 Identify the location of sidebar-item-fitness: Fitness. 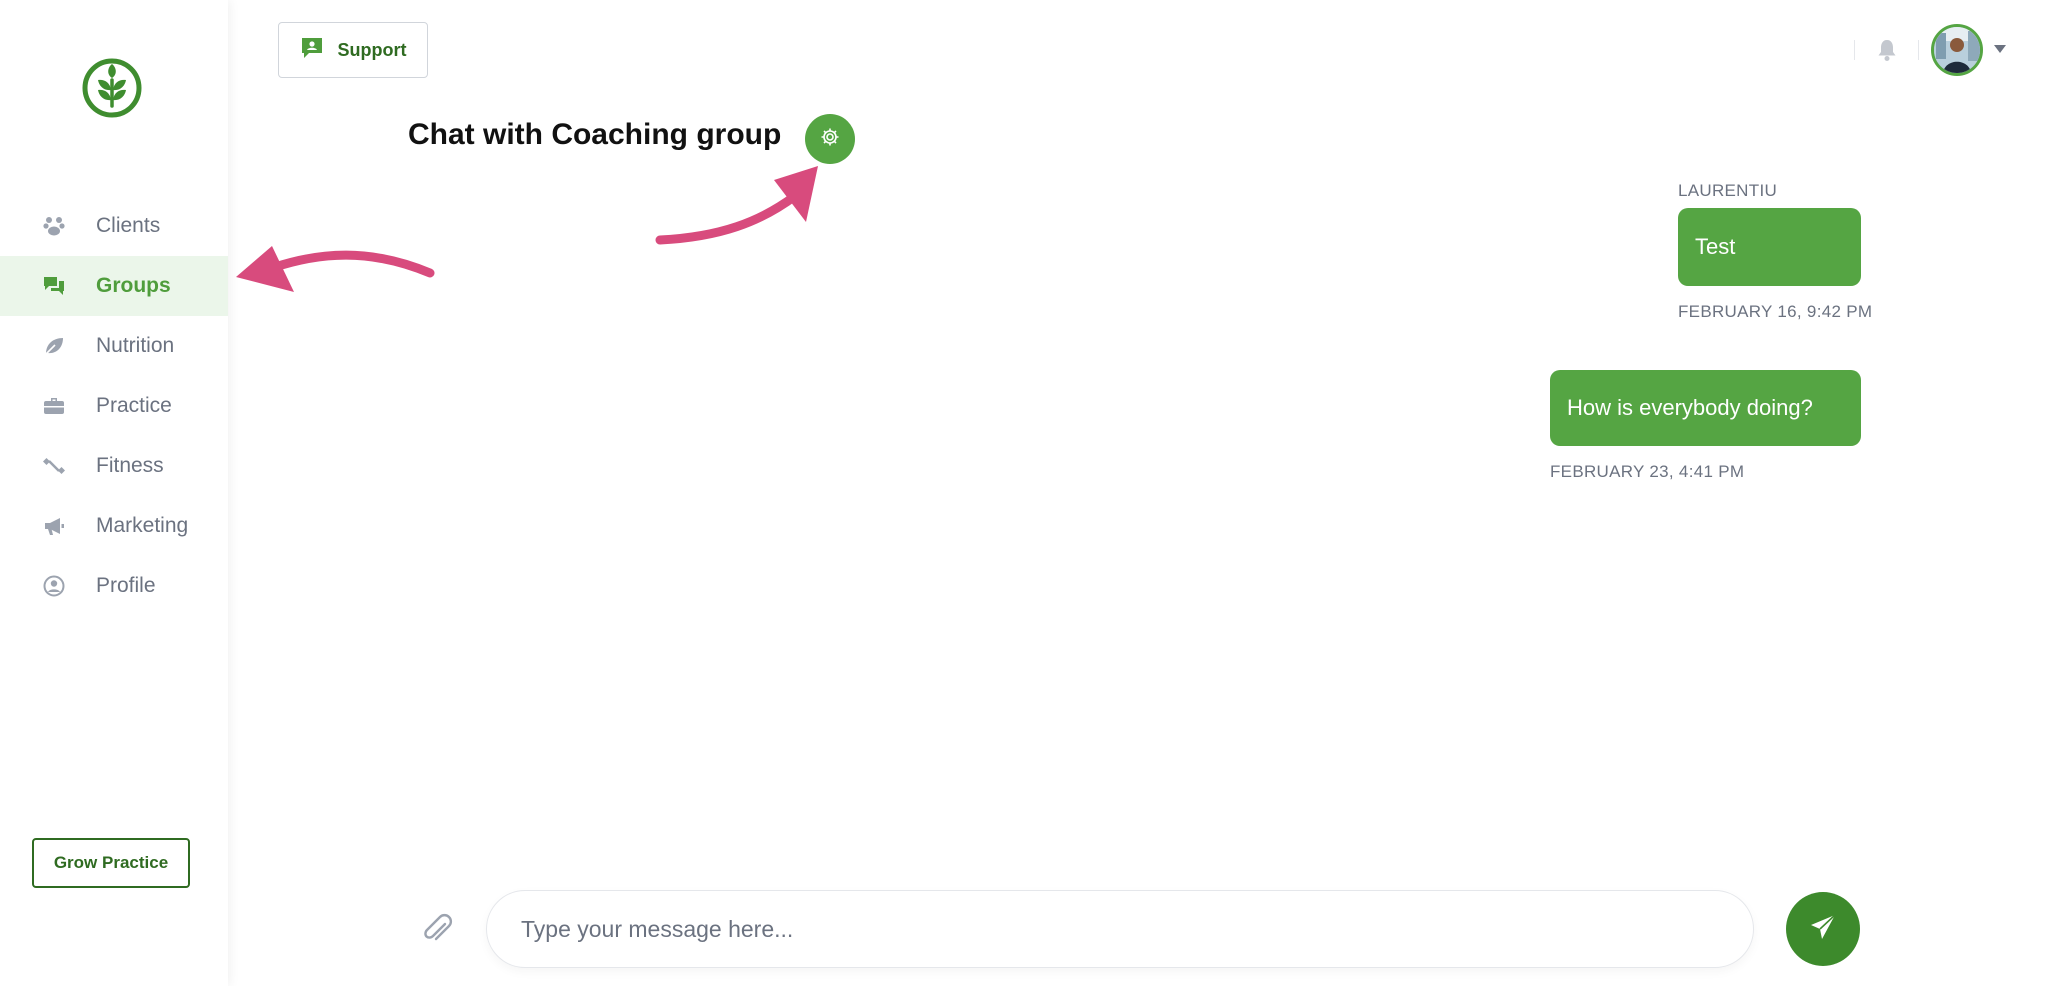
(114, 466).